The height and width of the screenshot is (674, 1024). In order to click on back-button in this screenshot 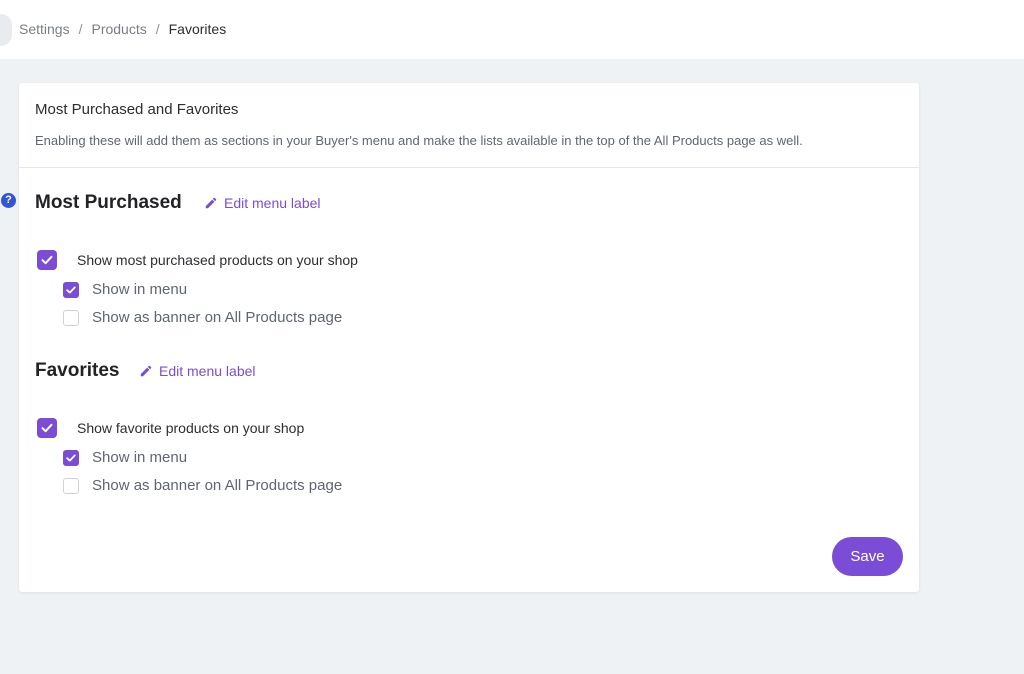, I will do `click(6, 30)`.